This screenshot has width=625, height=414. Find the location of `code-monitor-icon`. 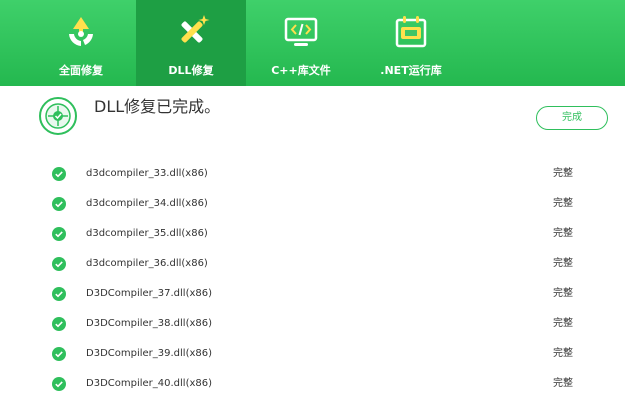

code-monitor-icon is located at coordinates (301, 31).